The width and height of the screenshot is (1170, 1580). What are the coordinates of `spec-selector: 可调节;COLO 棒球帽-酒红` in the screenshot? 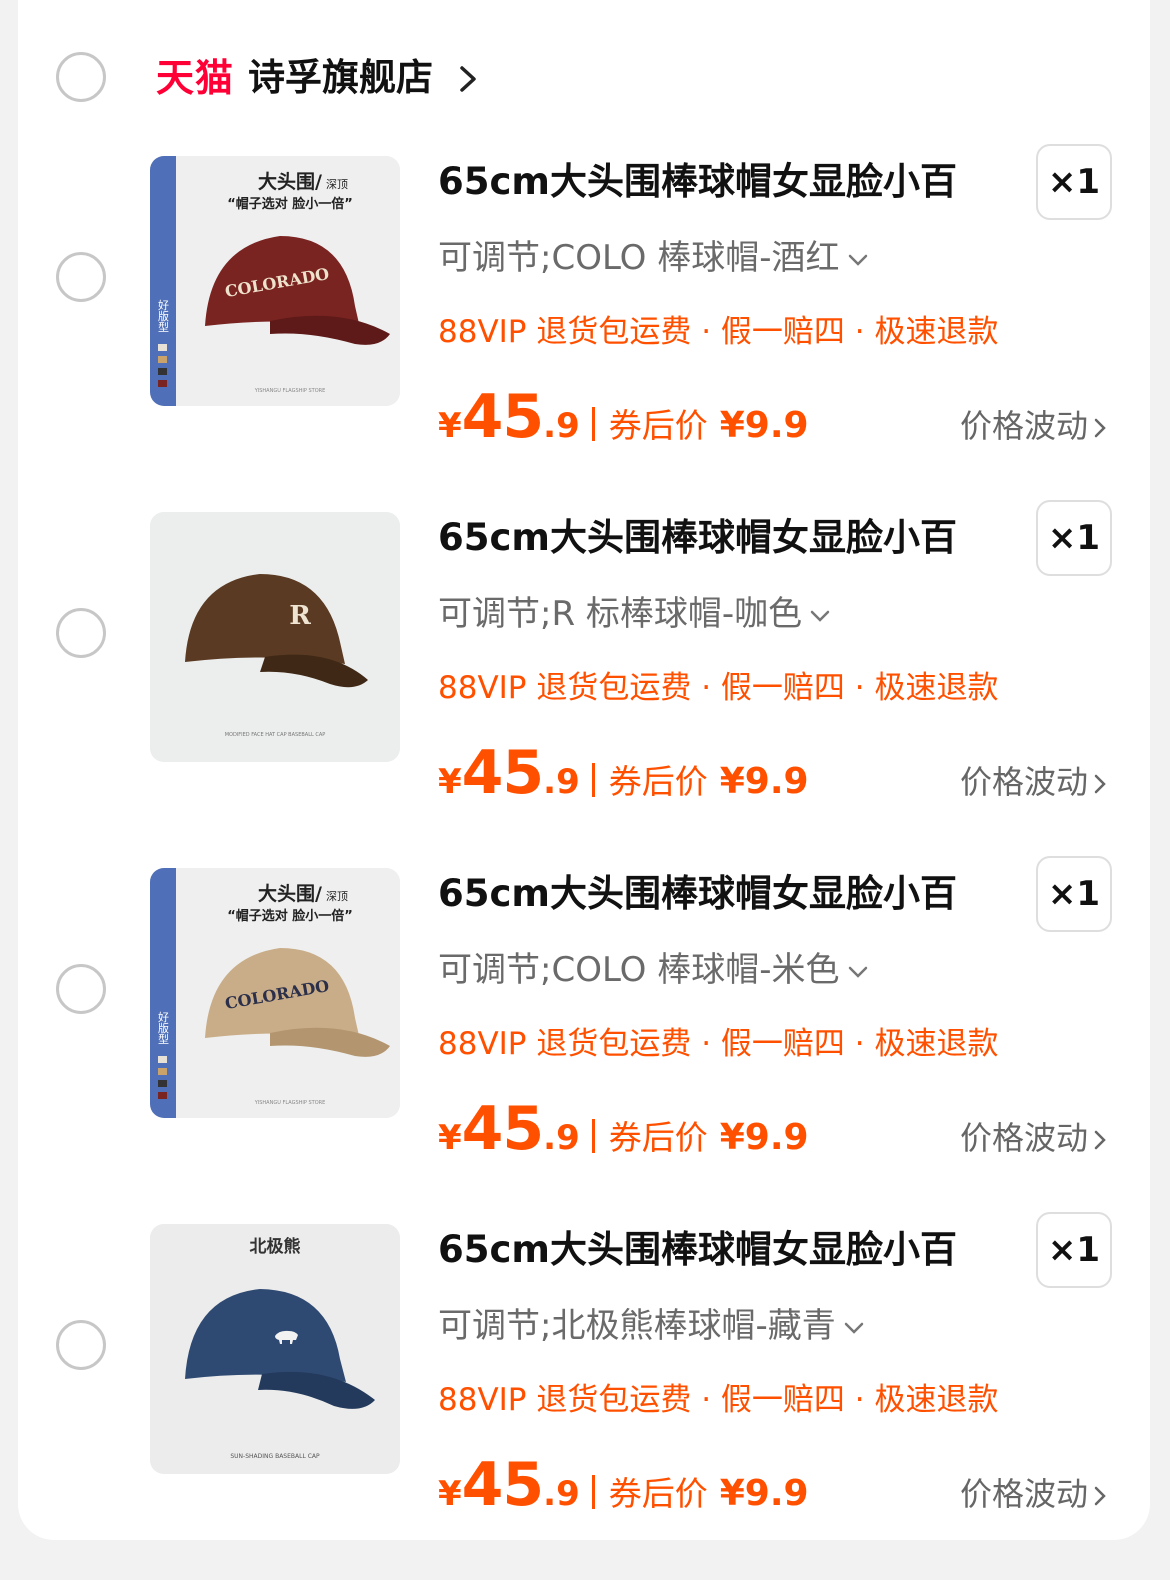 It's located at (654, 258).